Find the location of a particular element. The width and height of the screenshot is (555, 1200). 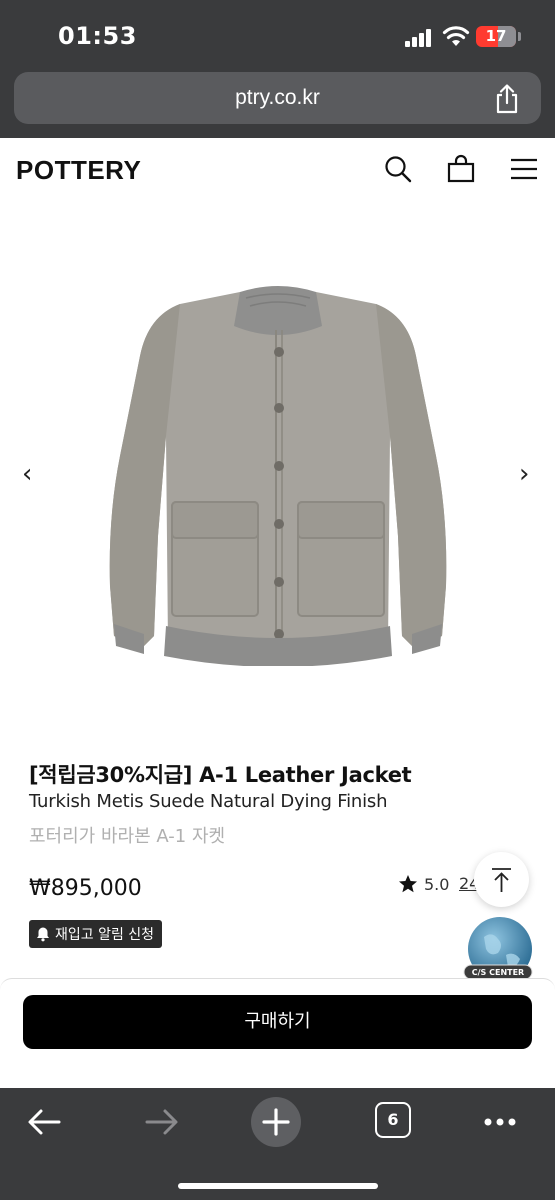

restock-alert-button: 재입고 알림 신청 is located at coordinates (96, 934).